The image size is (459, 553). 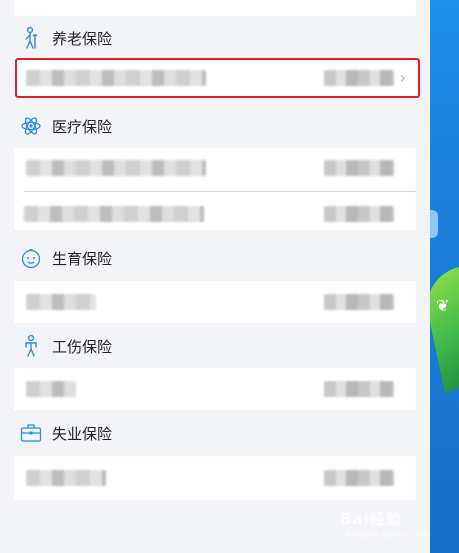 I want to click on atom-icon, so click(x=31, y=126).